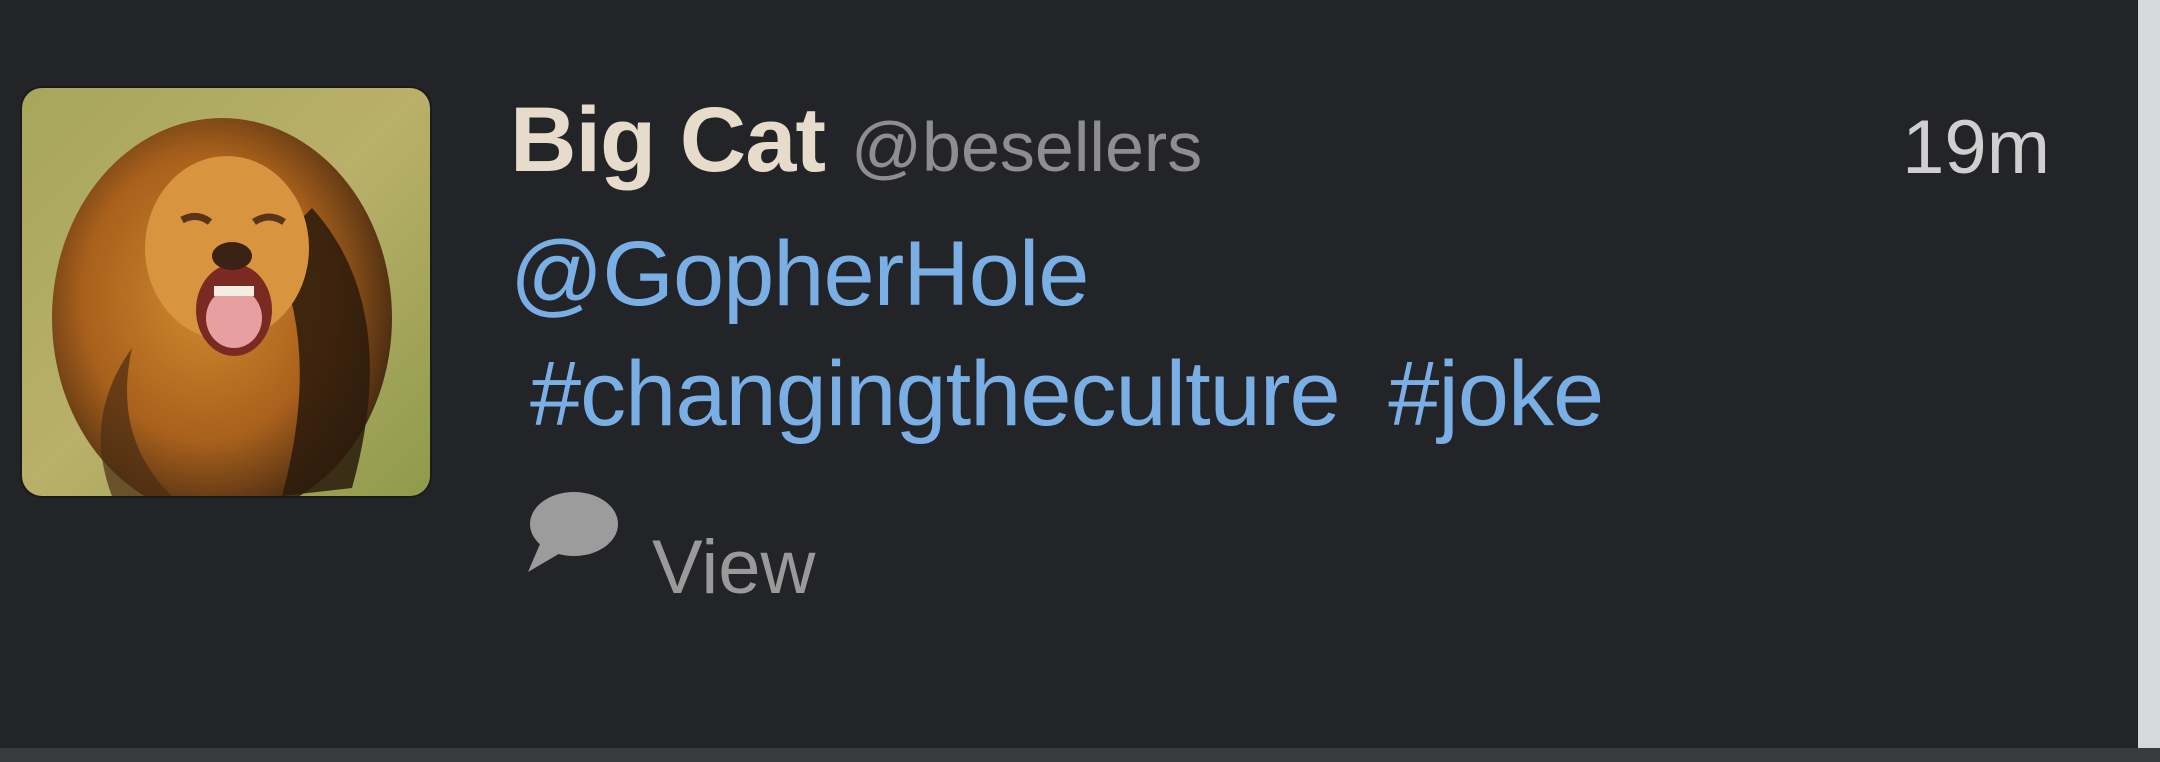 The height and width of the screenshot is (762, 2160). I want to click on screen-name: @besellers, so click(1026, 147).